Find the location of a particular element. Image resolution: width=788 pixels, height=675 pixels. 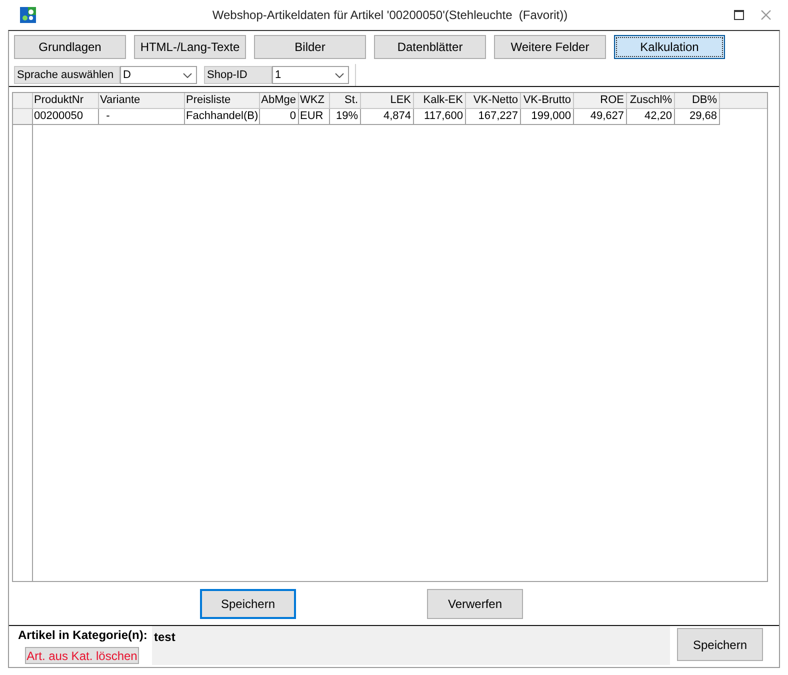

table-cell: 49,627 is located at coordinates (600, 117).